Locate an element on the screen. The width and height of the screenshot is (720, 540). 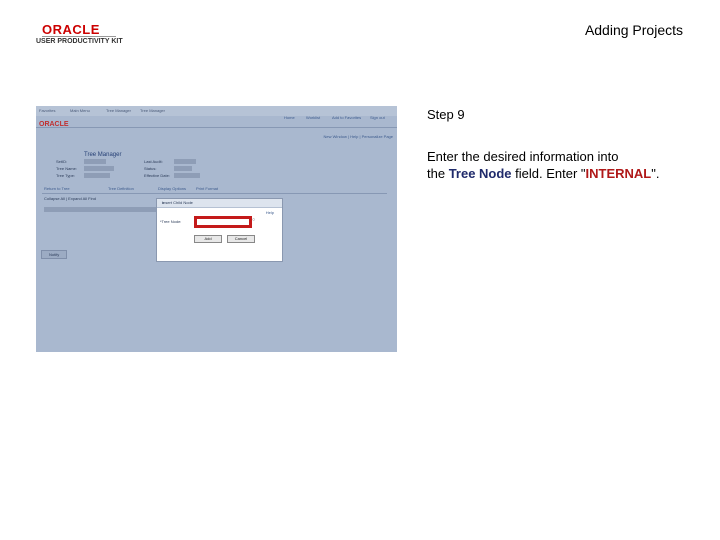
magnifier-icon: ○ is located at coordinates (254, 220).